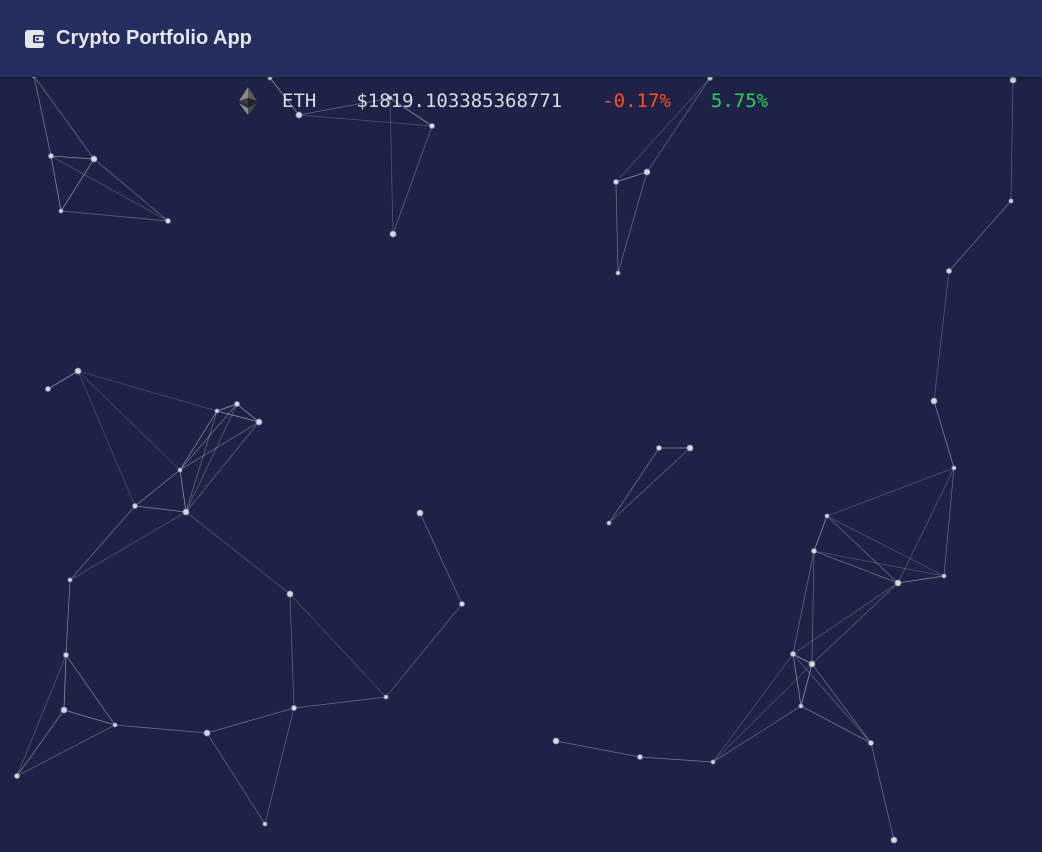  I want to click on price-change-long: 5.75%, so click(739, 101).